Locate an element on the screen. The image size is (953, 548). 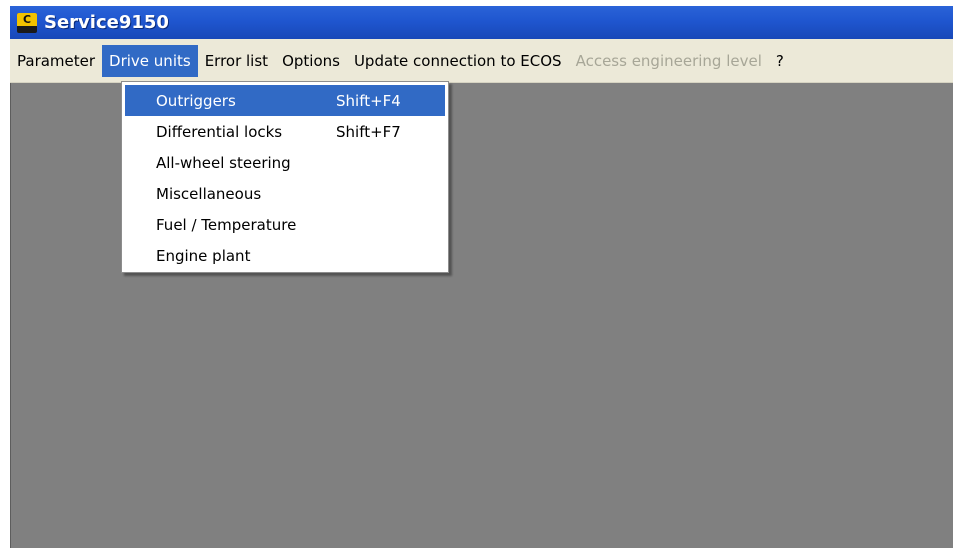
menu-option-label: Fuel / Temperature is located at coordinates (226, 224).